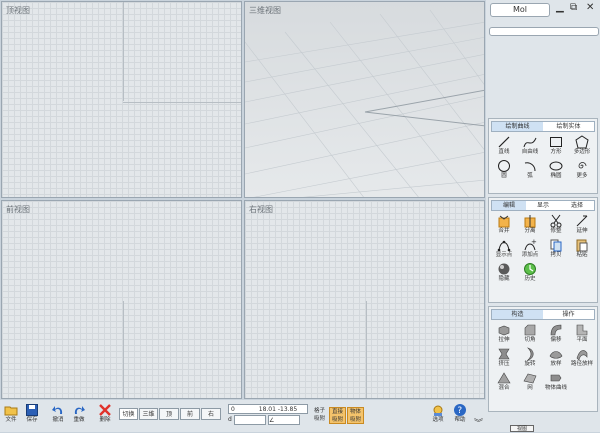 The image size is (600, 433). What do you see at coordinates (11, 411) in the screenshot?
I see `folder-icon` at bounding box center [11, 411].